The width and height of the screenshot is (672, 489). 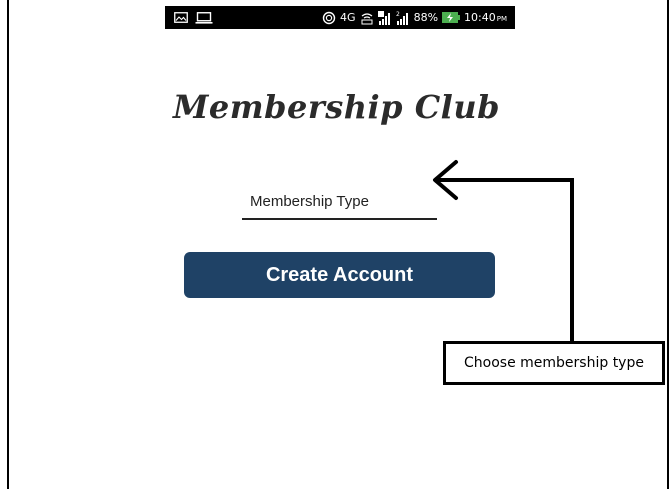 I want to click on membership-type-input, so click(x=339, y=201).